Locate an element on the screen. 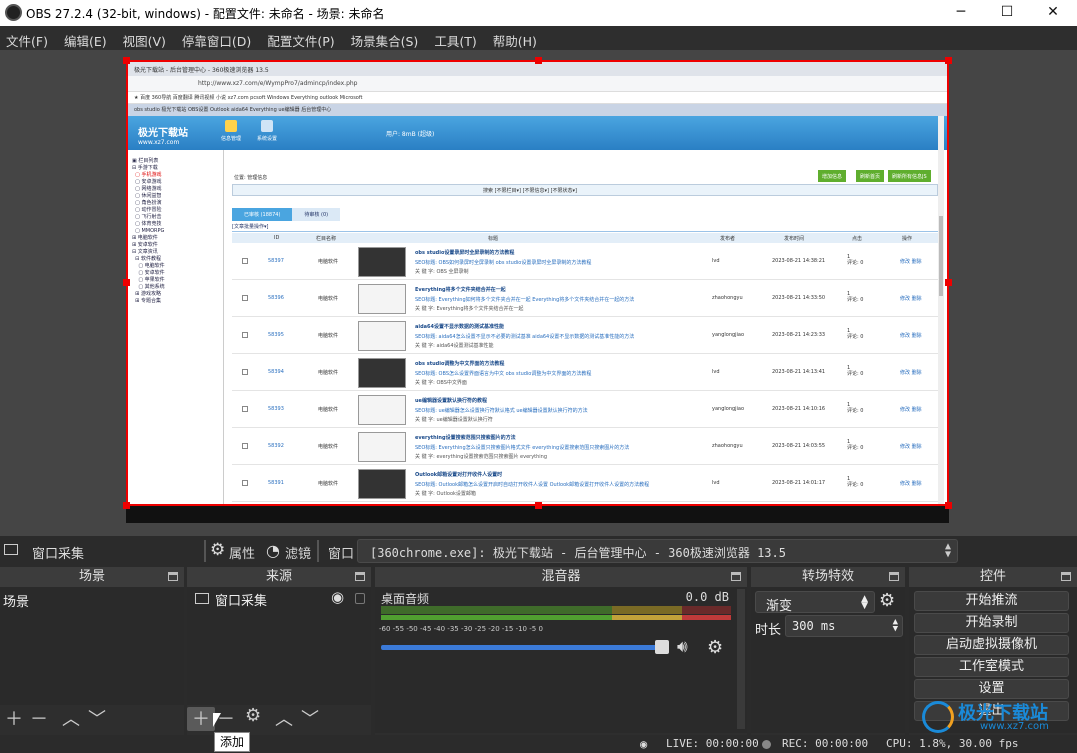  row-seo: SEO标题: ue编辑器怎么设置换行符默认格式 ue编辑器设置默认换行符的方法 is located at coordinates (501, 411).